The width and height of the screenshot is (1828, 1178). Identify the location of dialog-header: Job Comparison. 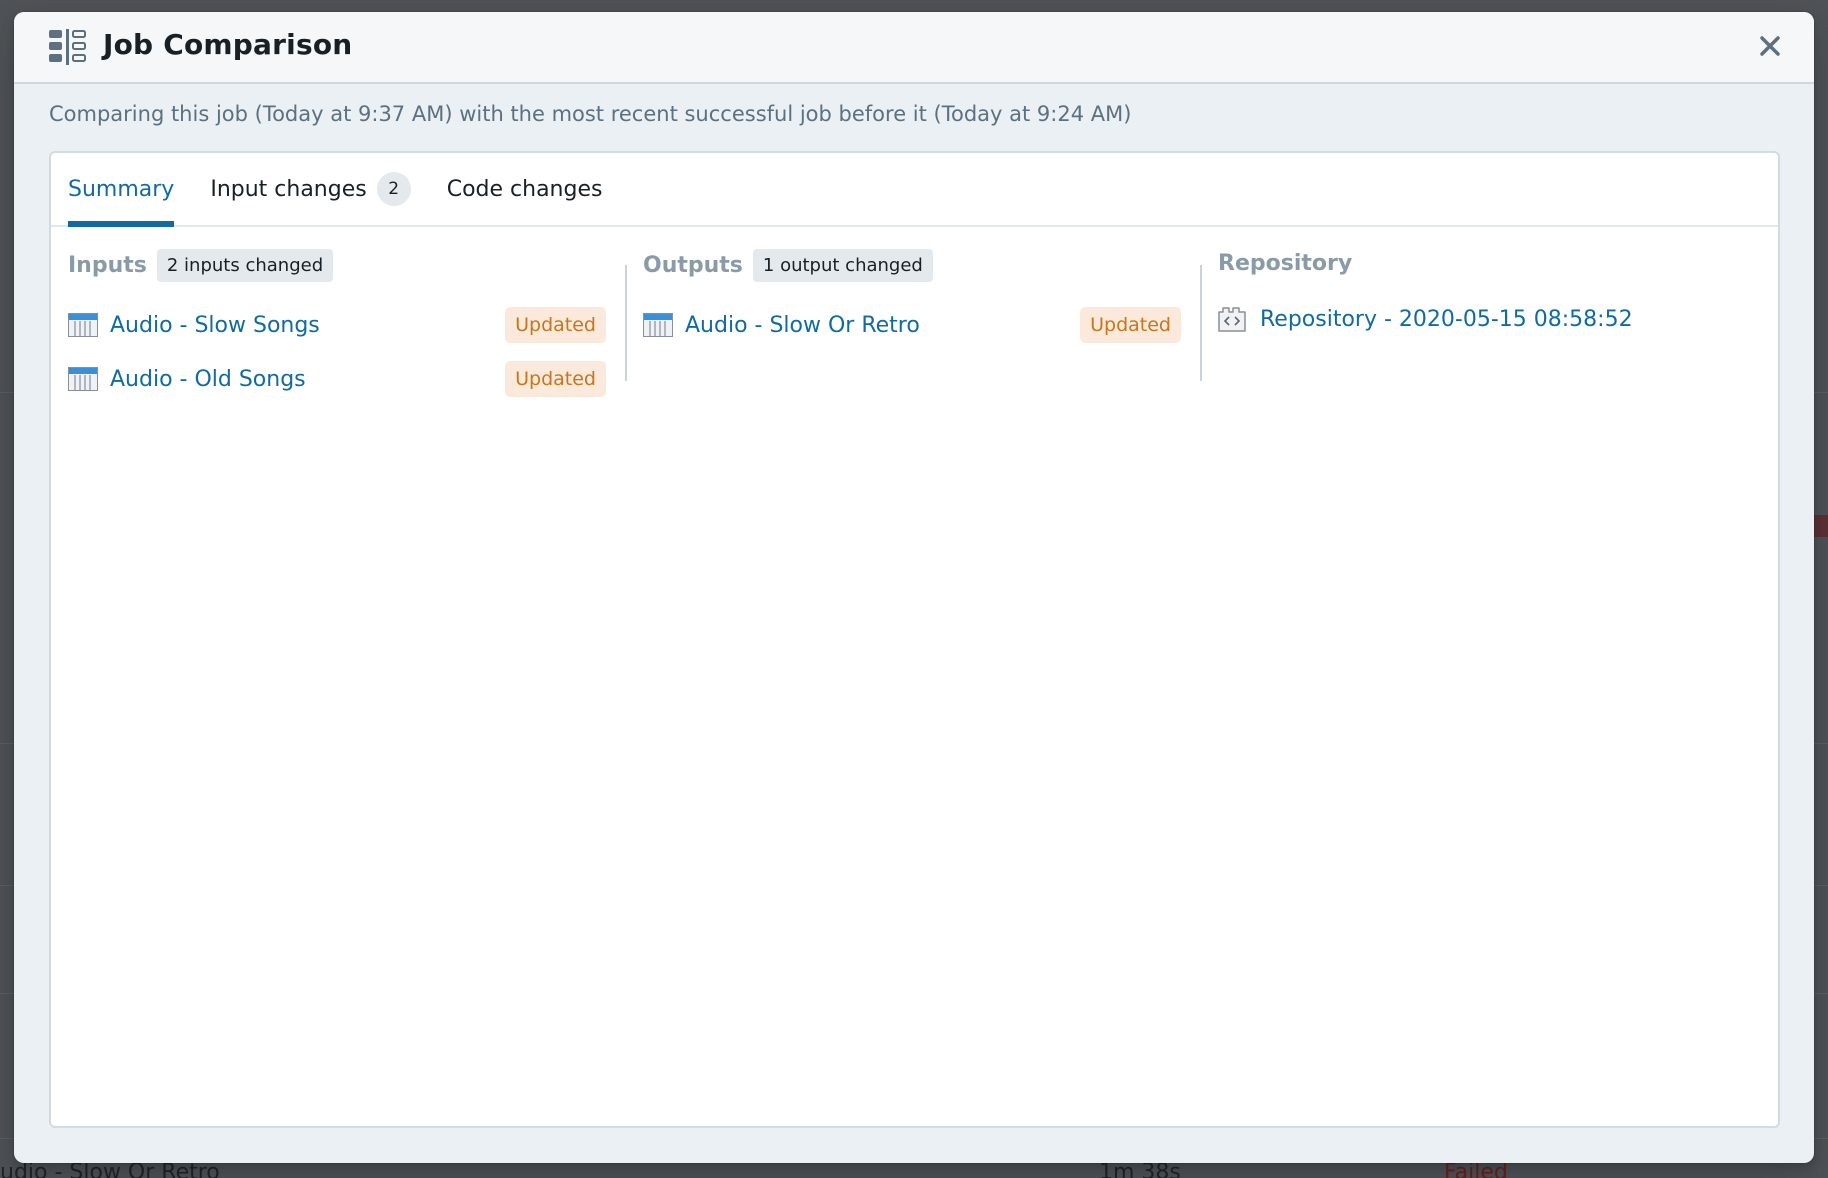
(914, 48).